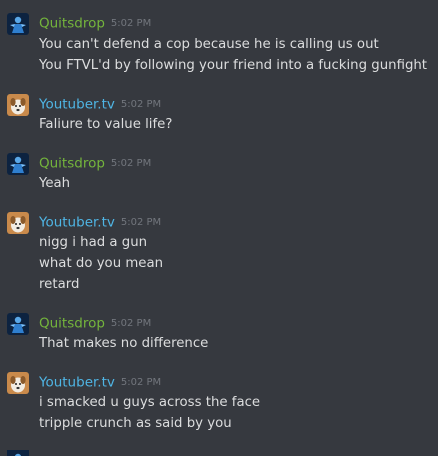  I want to click on message-text: i smacked u guys across the face, so click(150, 402).